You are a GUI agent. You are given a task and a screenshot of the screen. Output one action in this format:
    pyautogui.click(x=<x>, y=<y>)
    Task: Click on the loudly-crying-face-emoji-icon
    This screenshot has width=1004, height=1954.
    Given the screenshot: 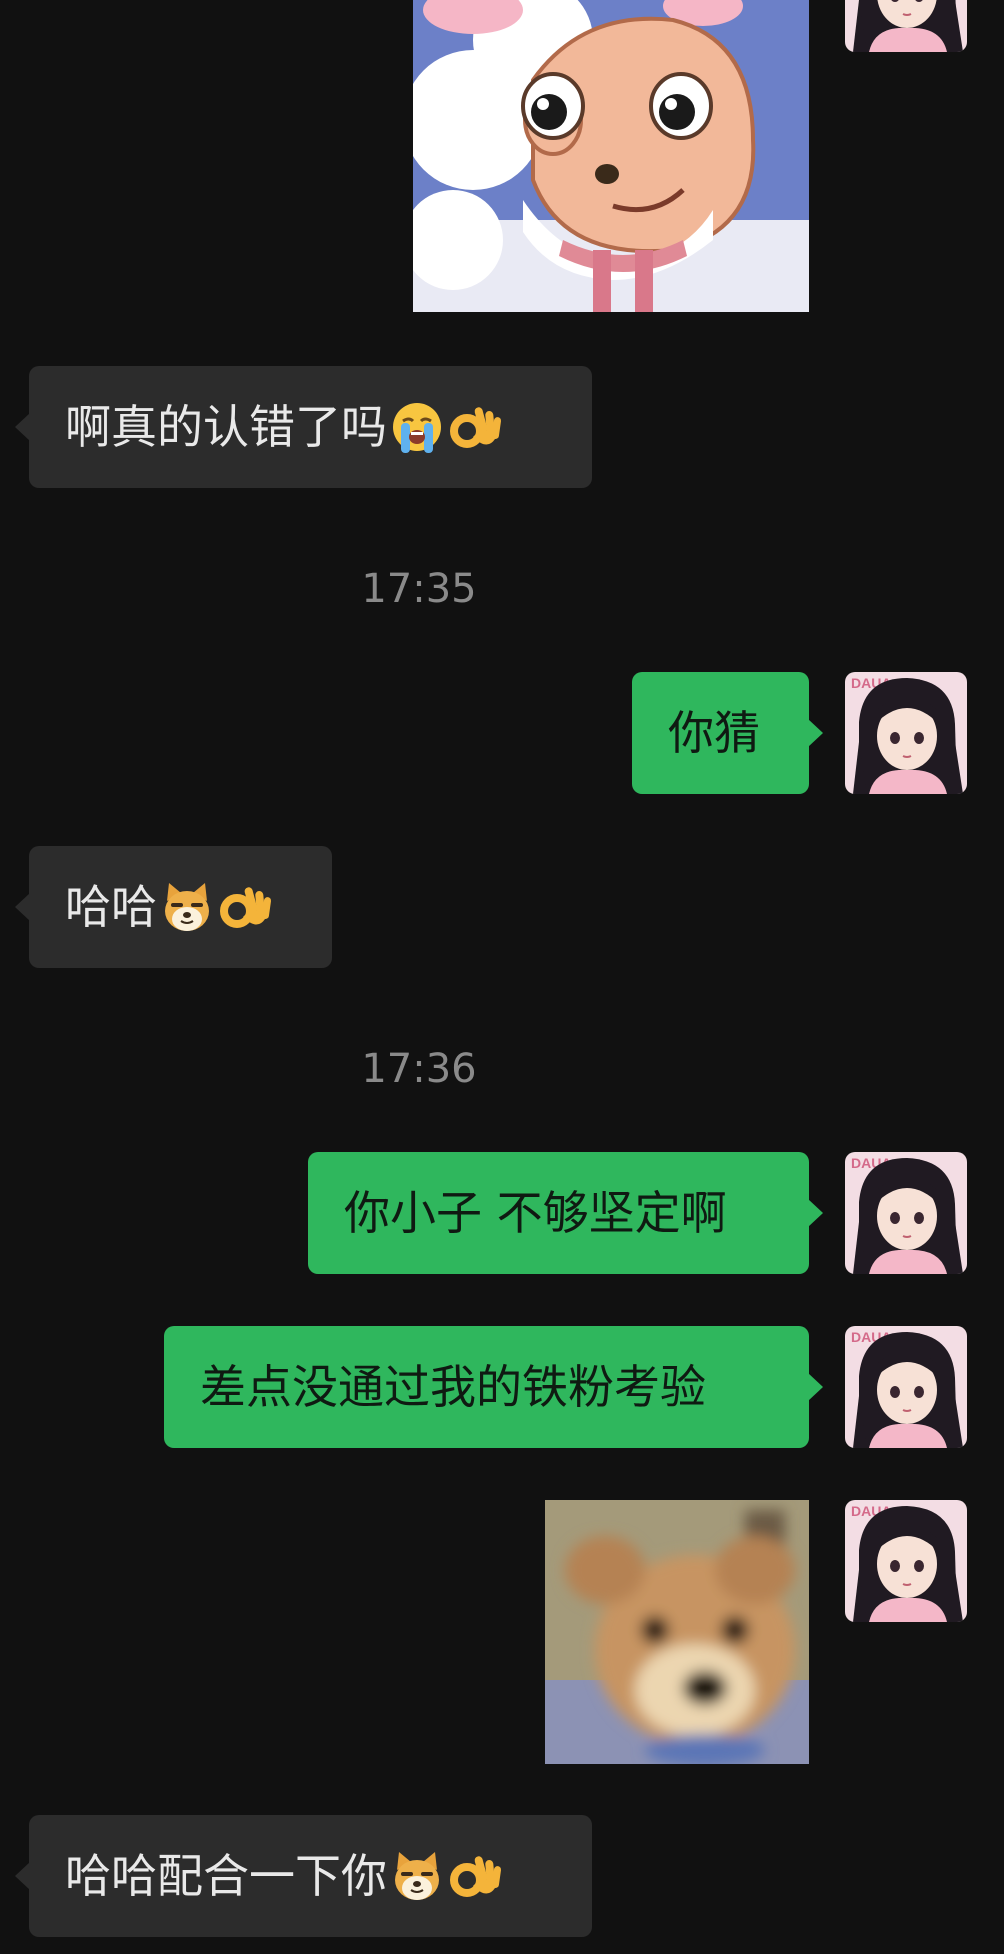 What is the action you would take?
    pyautogui.click(x=417, y=427)
    